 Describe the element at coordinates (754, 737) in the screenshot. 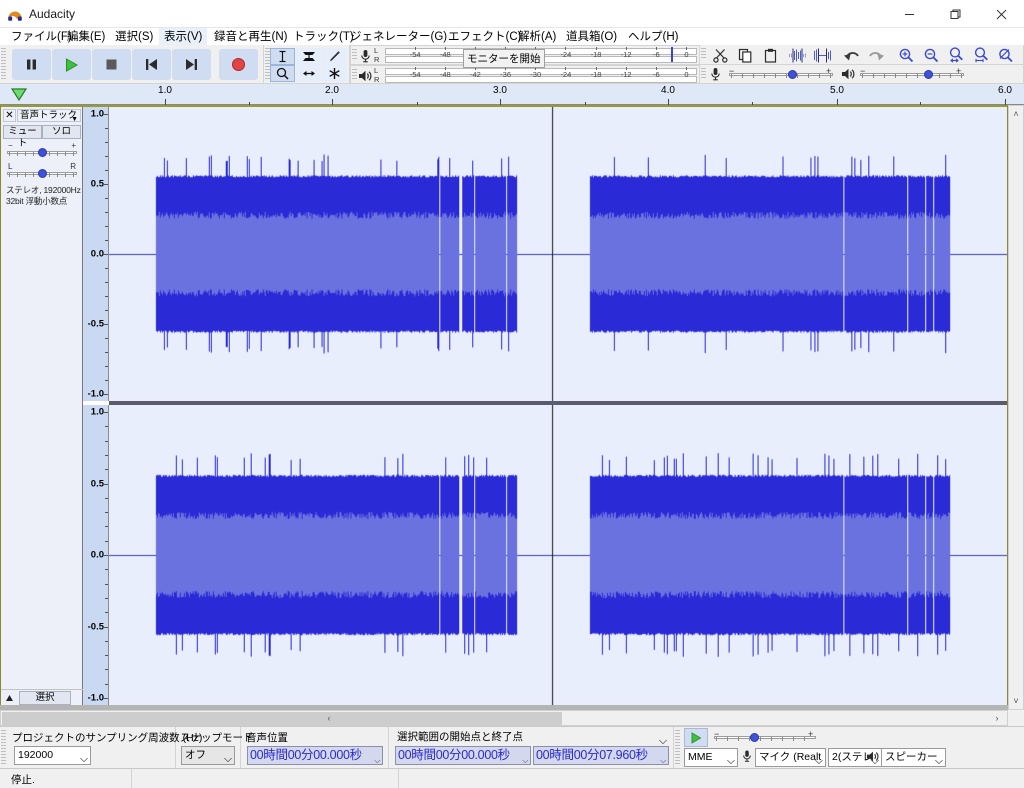

I see `playback-speed-thumb` at that location.